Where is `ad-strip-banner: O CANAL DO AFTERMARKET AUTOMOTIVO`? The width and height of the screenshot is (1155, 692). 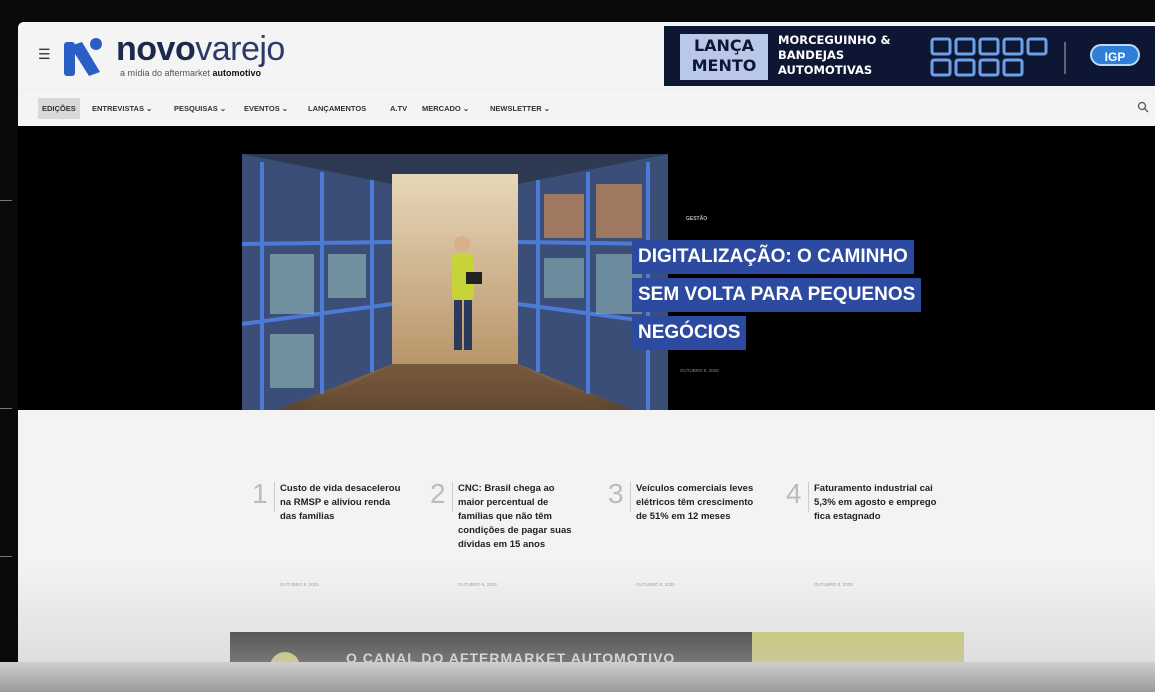
ad-strip-banner: O CANAL DO AFTERMARKET AUTOMOTIVO is located at coordinates (597, 647).